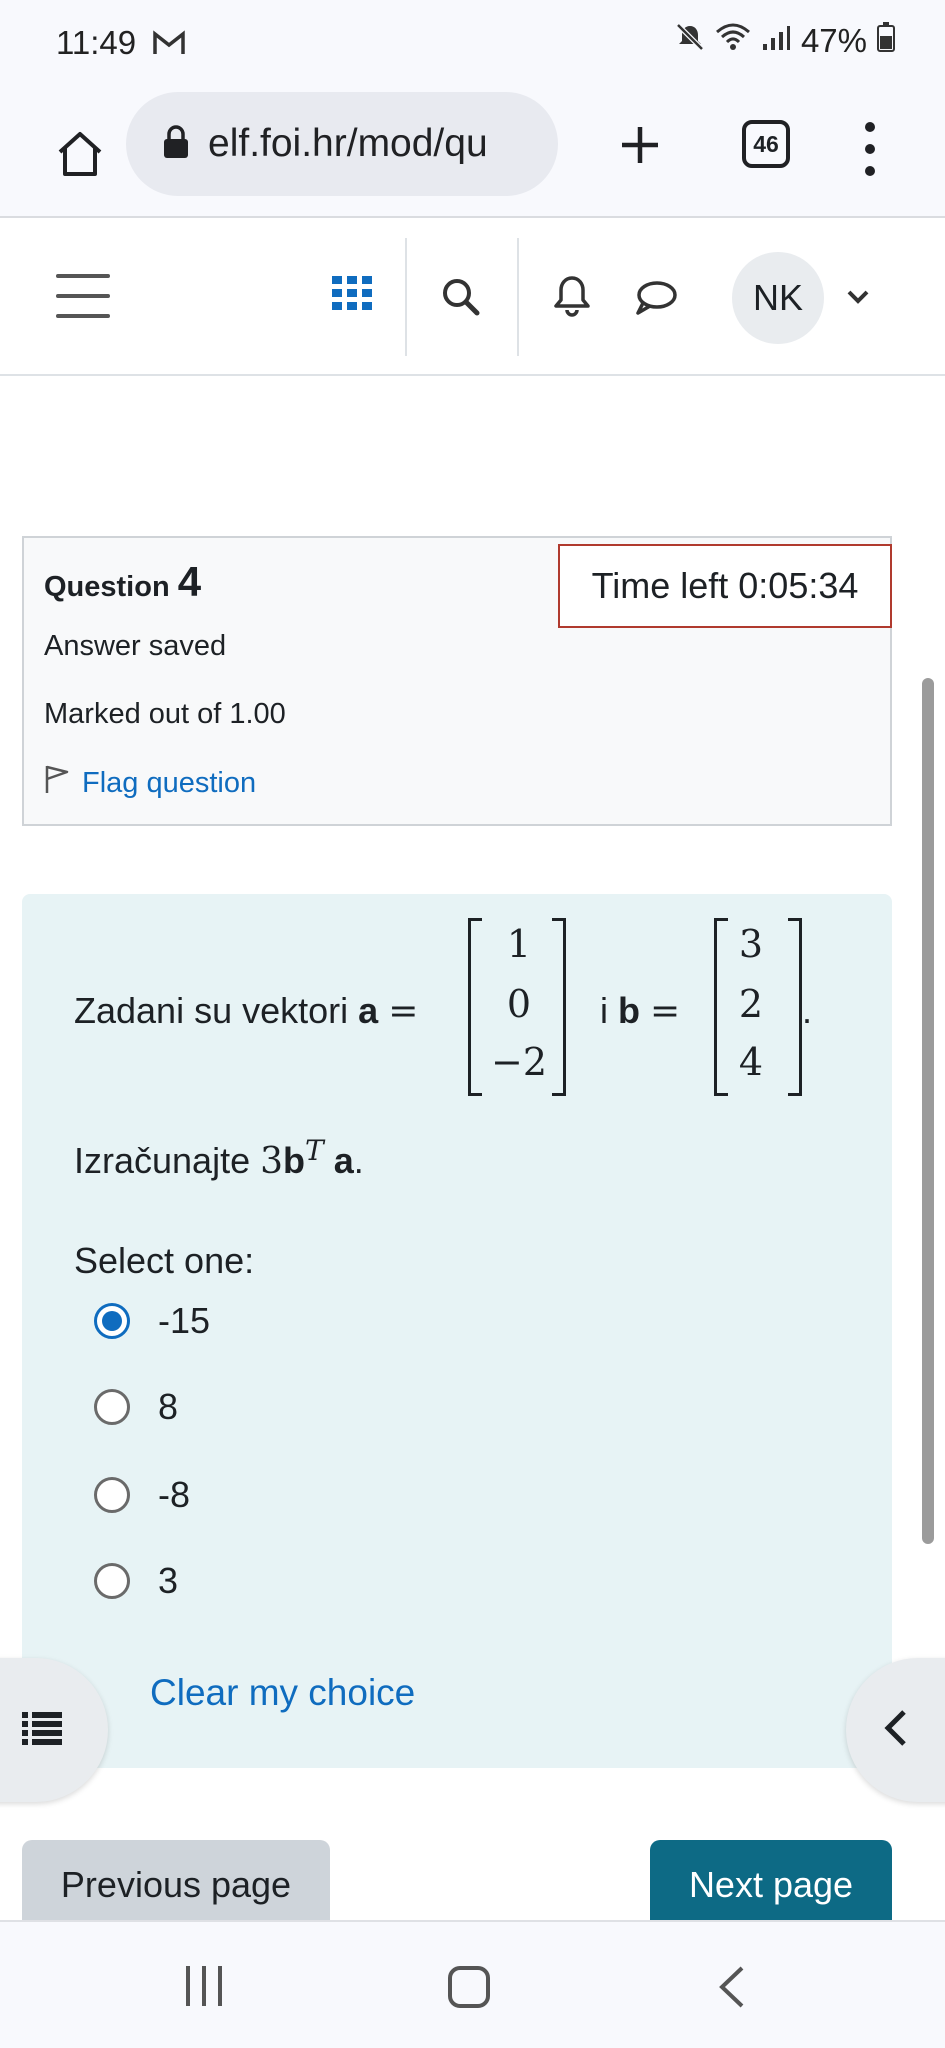  Describe the element at coordinates (282, 1693) in the screenshot. I see `clear-choice-link: Clear my choice` at that location.